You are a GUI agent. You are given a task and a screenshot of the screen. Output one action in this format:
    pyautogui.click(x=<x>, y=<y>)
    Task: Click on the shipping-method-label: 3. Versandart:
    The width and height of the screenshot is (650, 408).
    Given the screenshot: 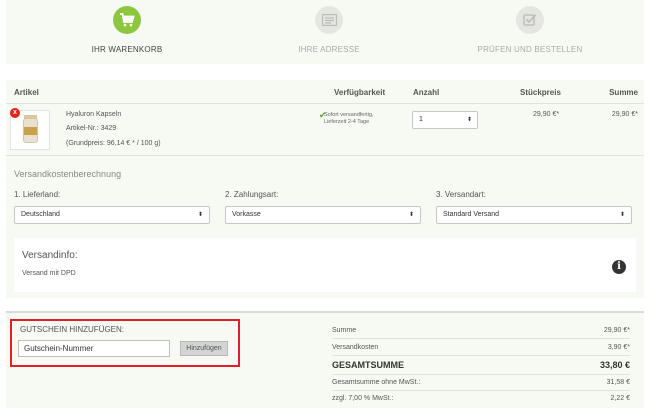 What is the action you would take?
    pyautogui.click(x=461, y=194)
    